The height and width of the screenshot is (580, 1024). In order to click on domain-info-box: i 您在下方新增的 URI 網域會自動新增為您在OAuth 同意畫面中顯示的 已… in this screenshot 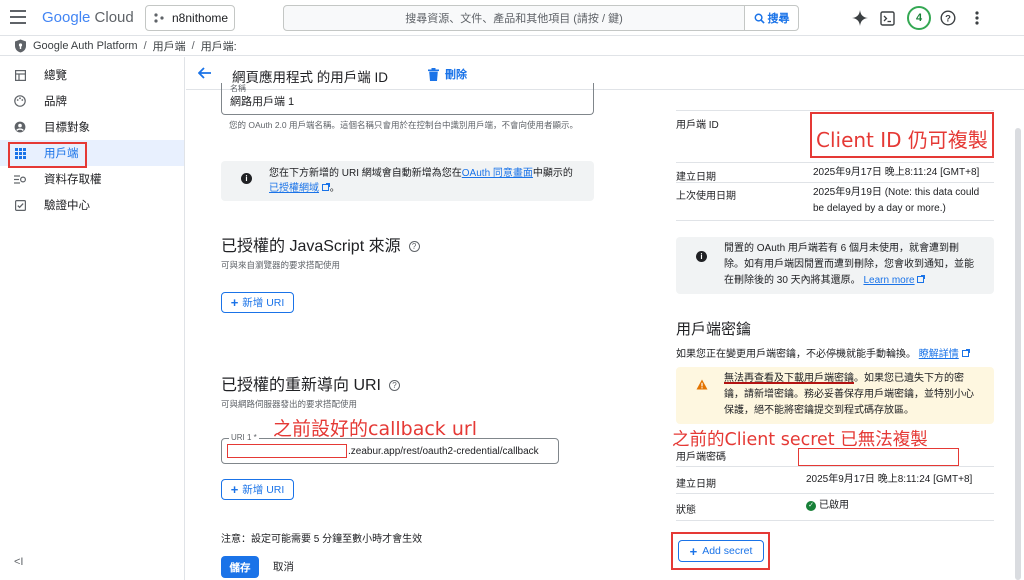, I will do `click(407, 181)`.